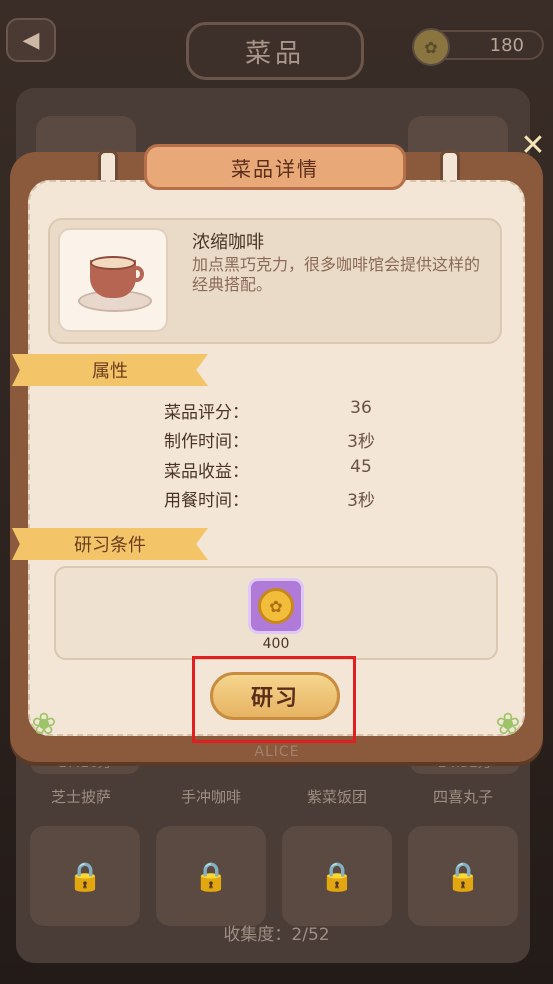 The height and width of the screenshot is (984, 553). What do you see at coordinates (462, 797) in the screenshot?
I see `dish-name: 四喜丸子` at bounding box center [462, 797].